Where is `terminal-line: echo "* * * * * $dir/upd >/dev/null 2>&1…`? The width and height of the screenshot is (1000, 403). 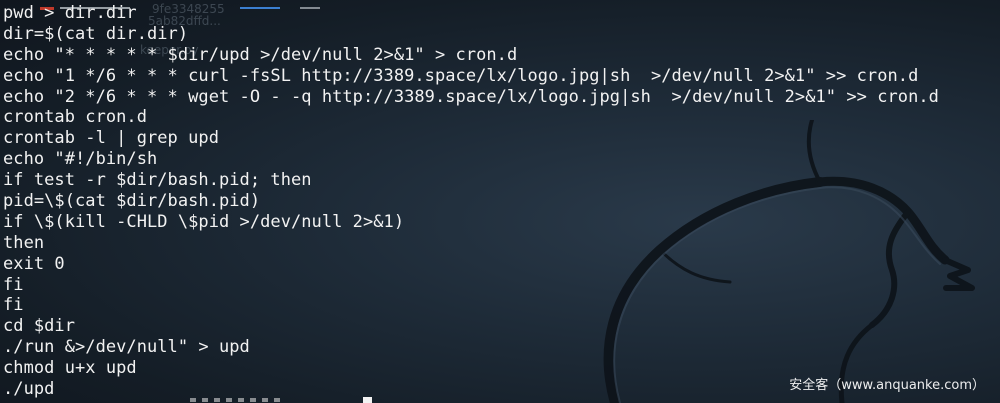 terminal-line: echo "* * * * * $dir/upd >/dev/null 2>&1… is located at coordinates (260, 54).